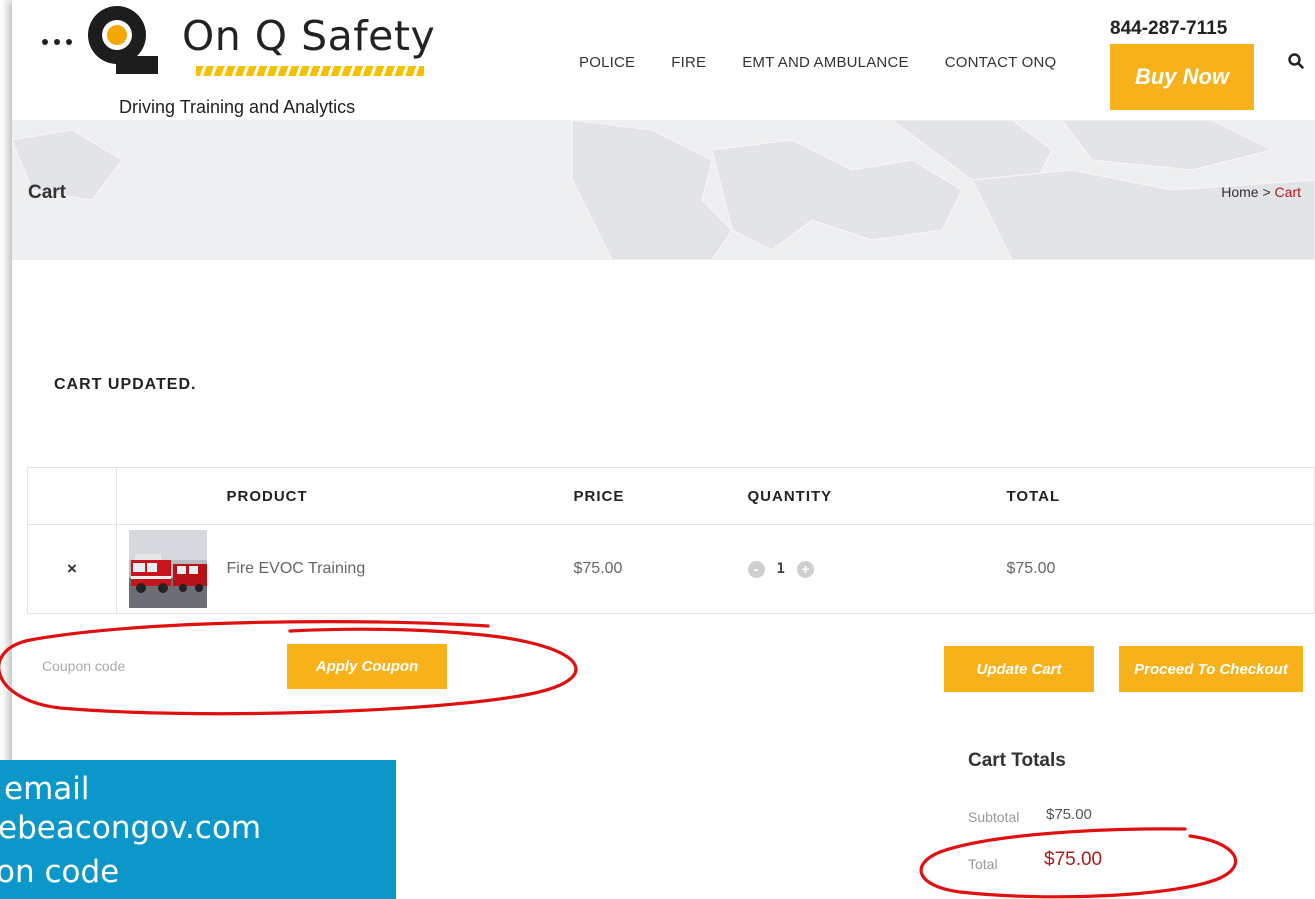 Image resolution: width=1315 pixels, height=899 pixels. Describe the element at coordinates (310, 71) in the screenshot. I see `logo-stripe-icon` at that location.